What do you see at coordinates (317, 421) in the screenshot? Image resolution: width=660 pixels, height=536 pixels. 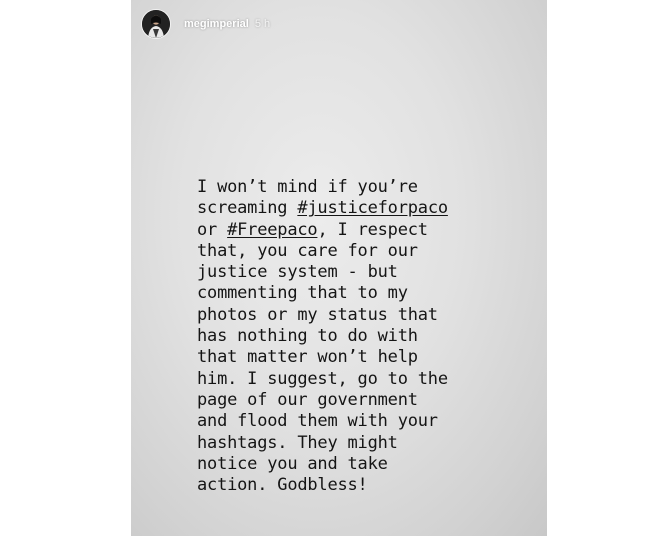 I see `caption-text: and flood them with your` at bounding box center [317, 421].